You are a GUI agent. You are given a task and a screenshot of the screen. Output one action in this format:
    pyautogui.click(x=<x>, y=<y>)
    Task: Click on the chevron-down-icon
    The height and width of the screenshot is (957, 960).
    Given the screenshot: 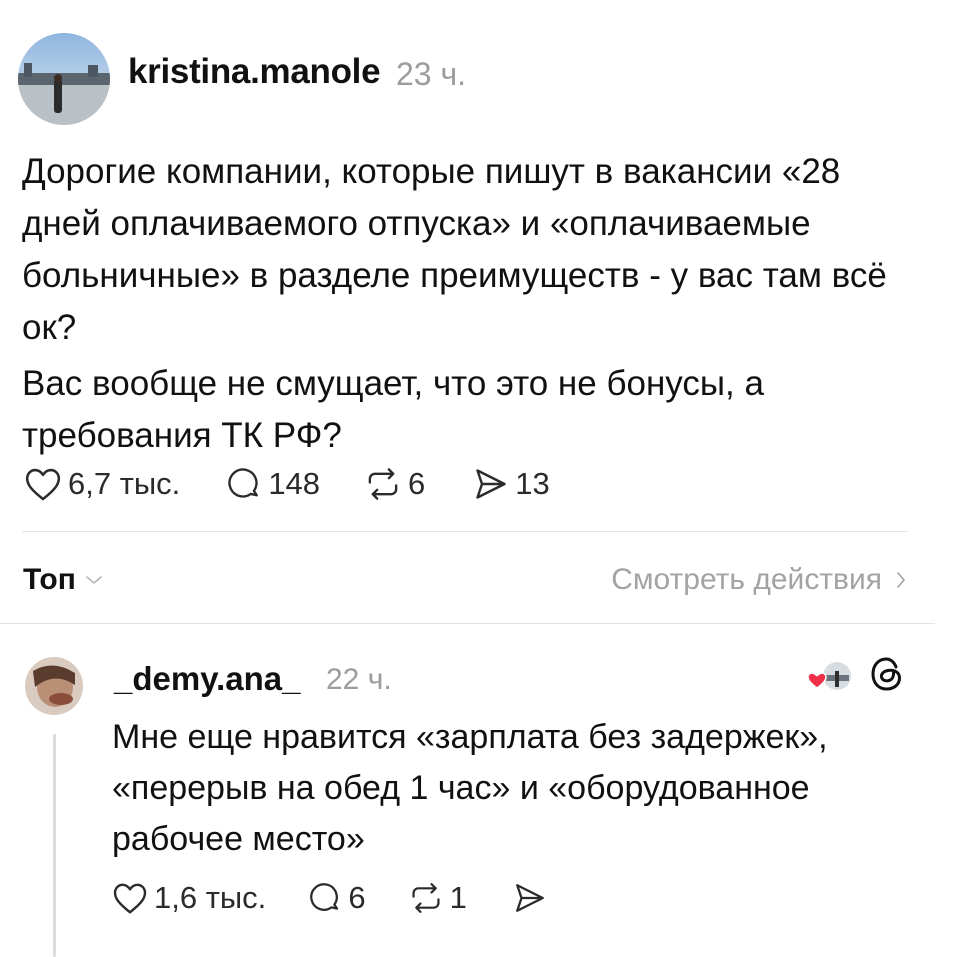 What is the action you would take?
    pyautogui.click(x=94, y=580)
    